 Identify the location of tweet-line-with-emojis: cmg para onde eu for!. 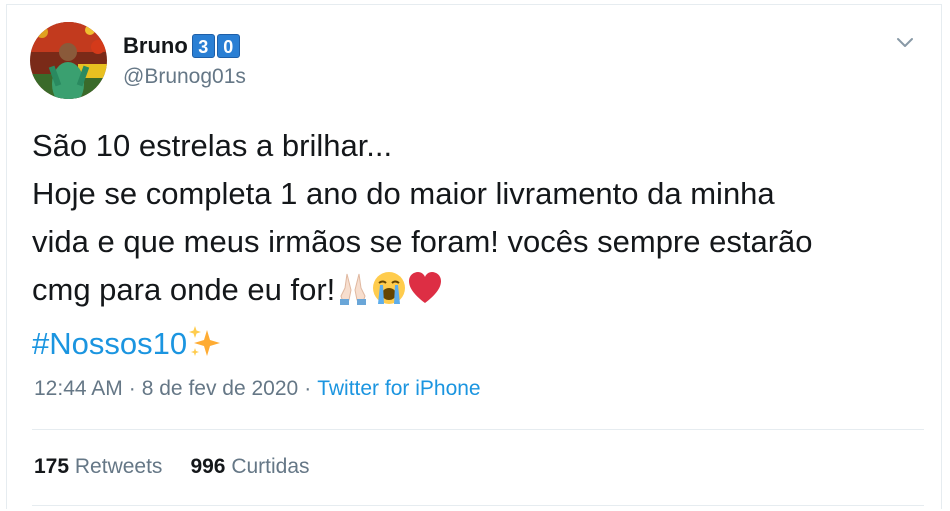
(482, 293).